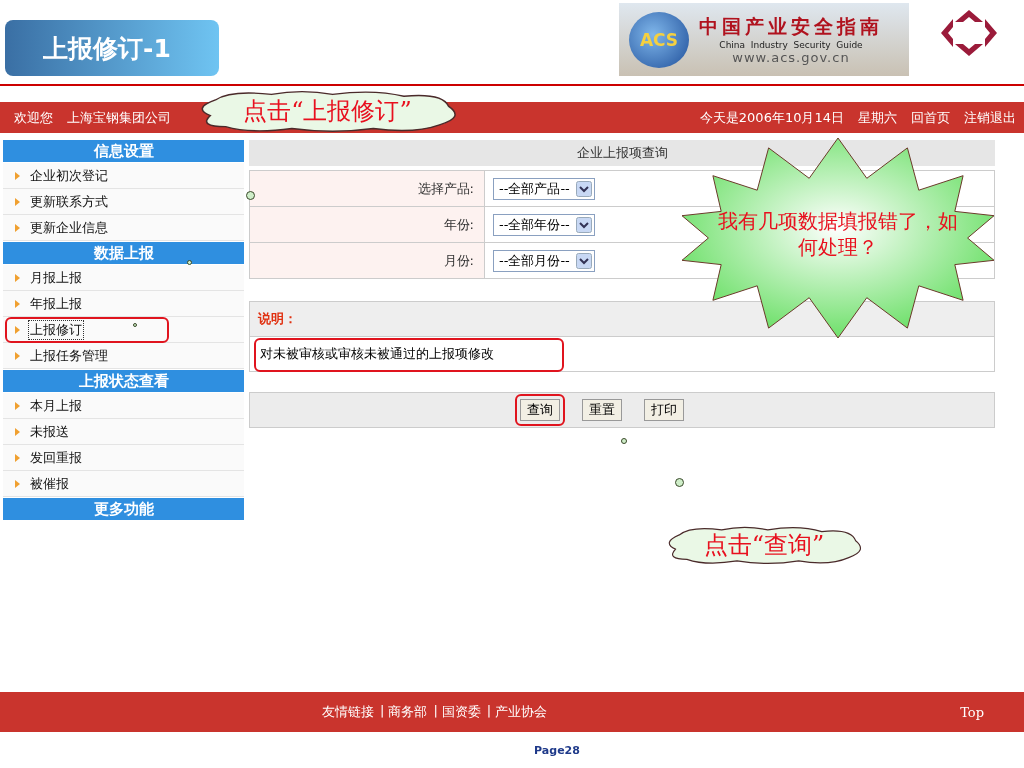 The width and height of the screenshot is (1024, 768). Describe the element at coordinates (544, 224) in the screenshot. I see `dropdown: --全部年份--` at that location.